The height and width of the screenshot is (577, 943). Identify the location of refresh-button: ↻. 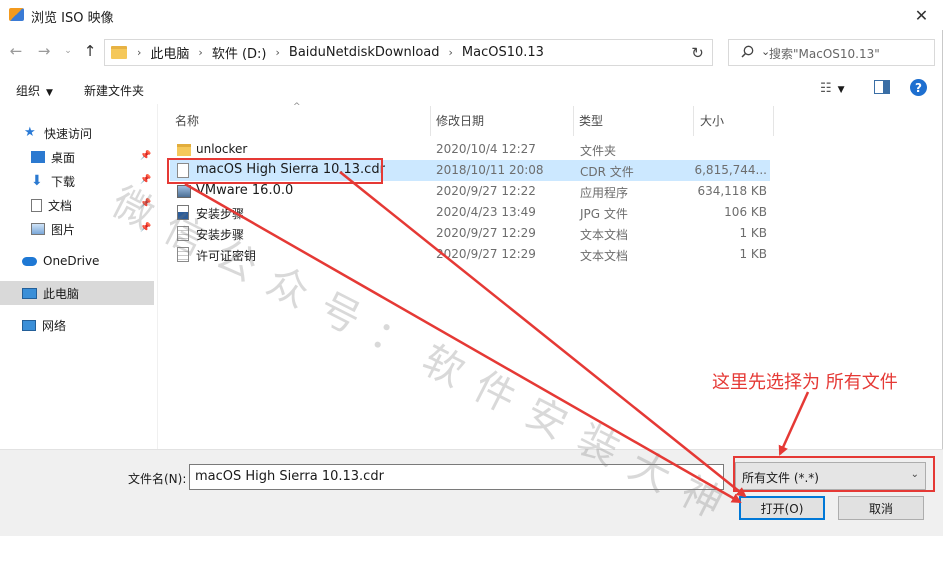
(698, 52).